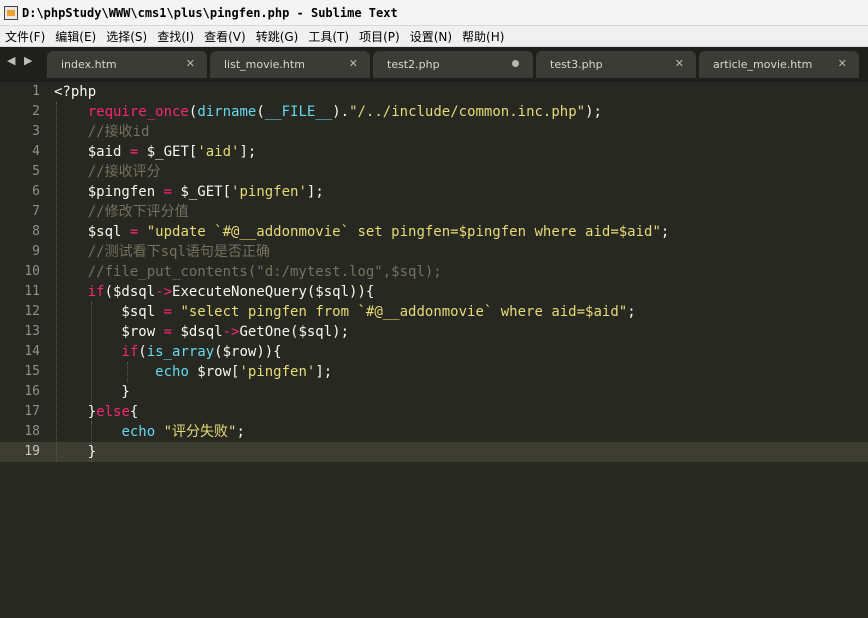 The width and height of the screenshot is (868, 618). Describe the element at coordinates (277, 36) in the screenshot. I see `menu-item-5: 转跳(G)` at that location.